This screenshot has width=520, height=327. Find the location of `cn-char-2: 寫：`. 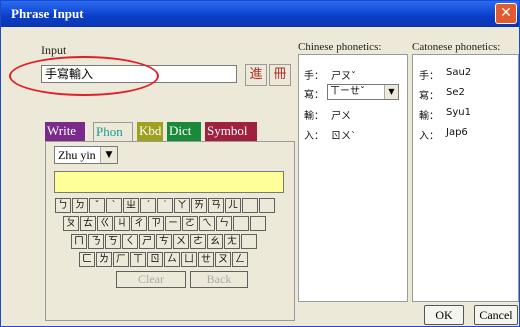

cn-char-2: 寫： is located at coordinates (314, 95).